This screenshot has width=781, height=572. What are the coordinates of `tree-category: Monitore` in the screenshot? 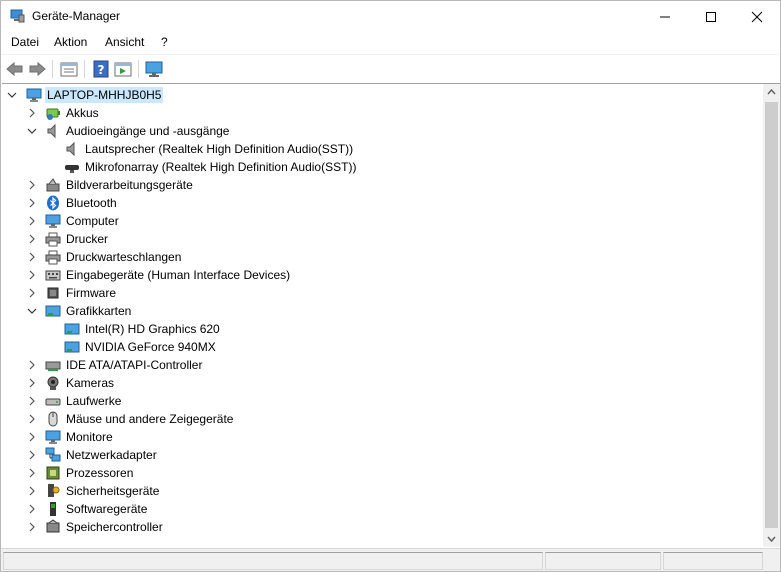 It's located at (382, 437).